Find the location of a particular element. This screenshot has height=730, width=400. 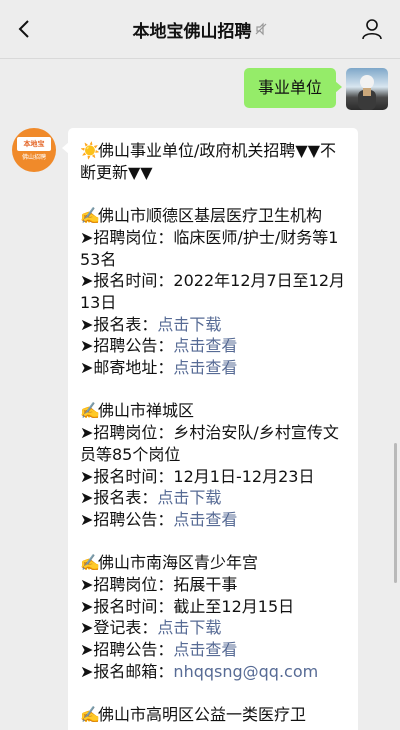

info-line: ➤报名时间：12月1日-12月23日 is located at coordinates (213, 477).